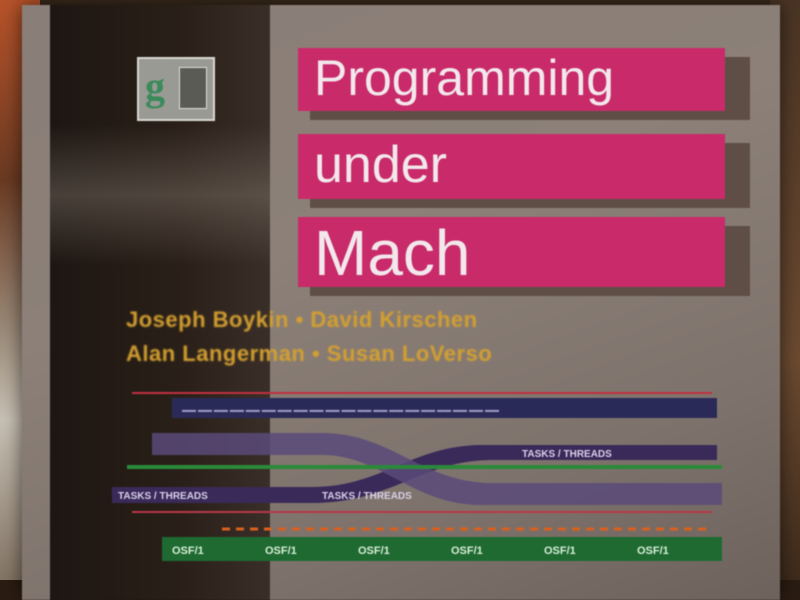 This screenshot has width=800, height=600. Describe the element at coordinates (367, 496) in the screenshot. I see `tasks-threads-label-mid: TASKS / THREADS` at that location.